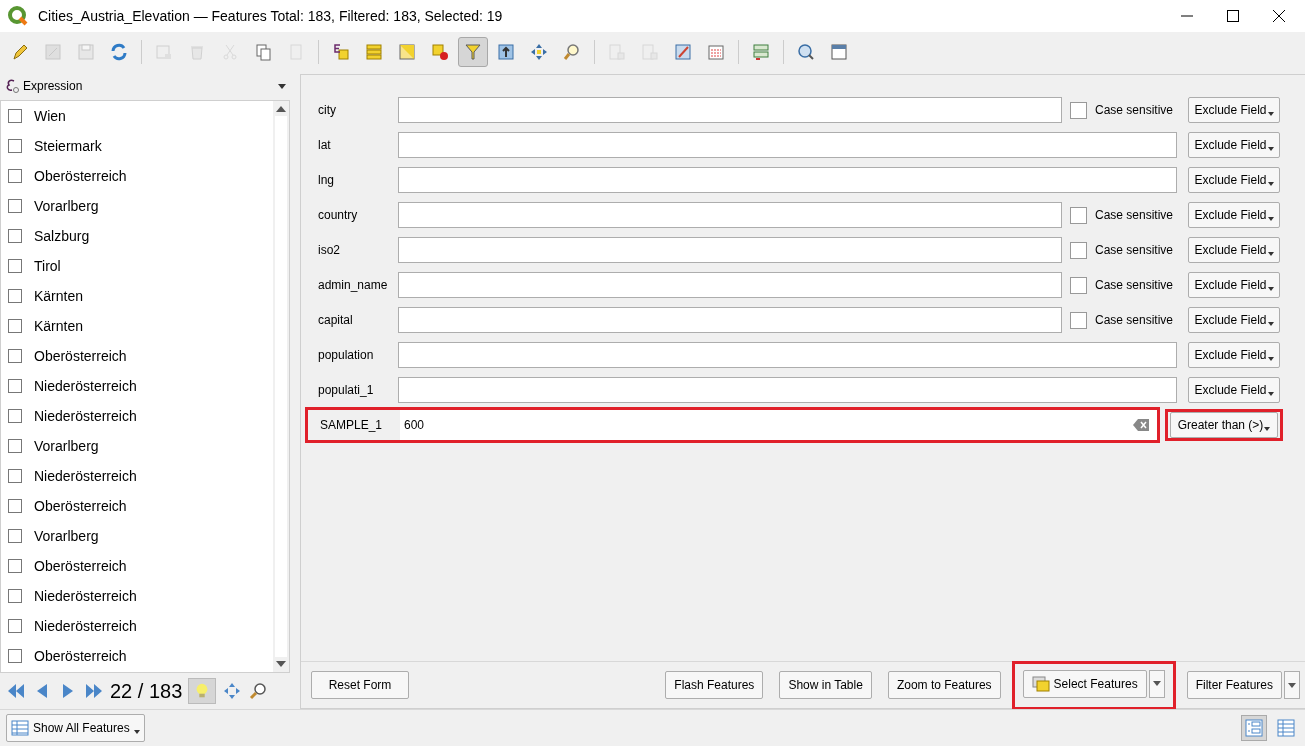 The width and height of the screenshot is (1305, 746). Describe the element at coordinates (352, 425) in the screenshot. I see `field-label: SAMPLE_1` at that location.